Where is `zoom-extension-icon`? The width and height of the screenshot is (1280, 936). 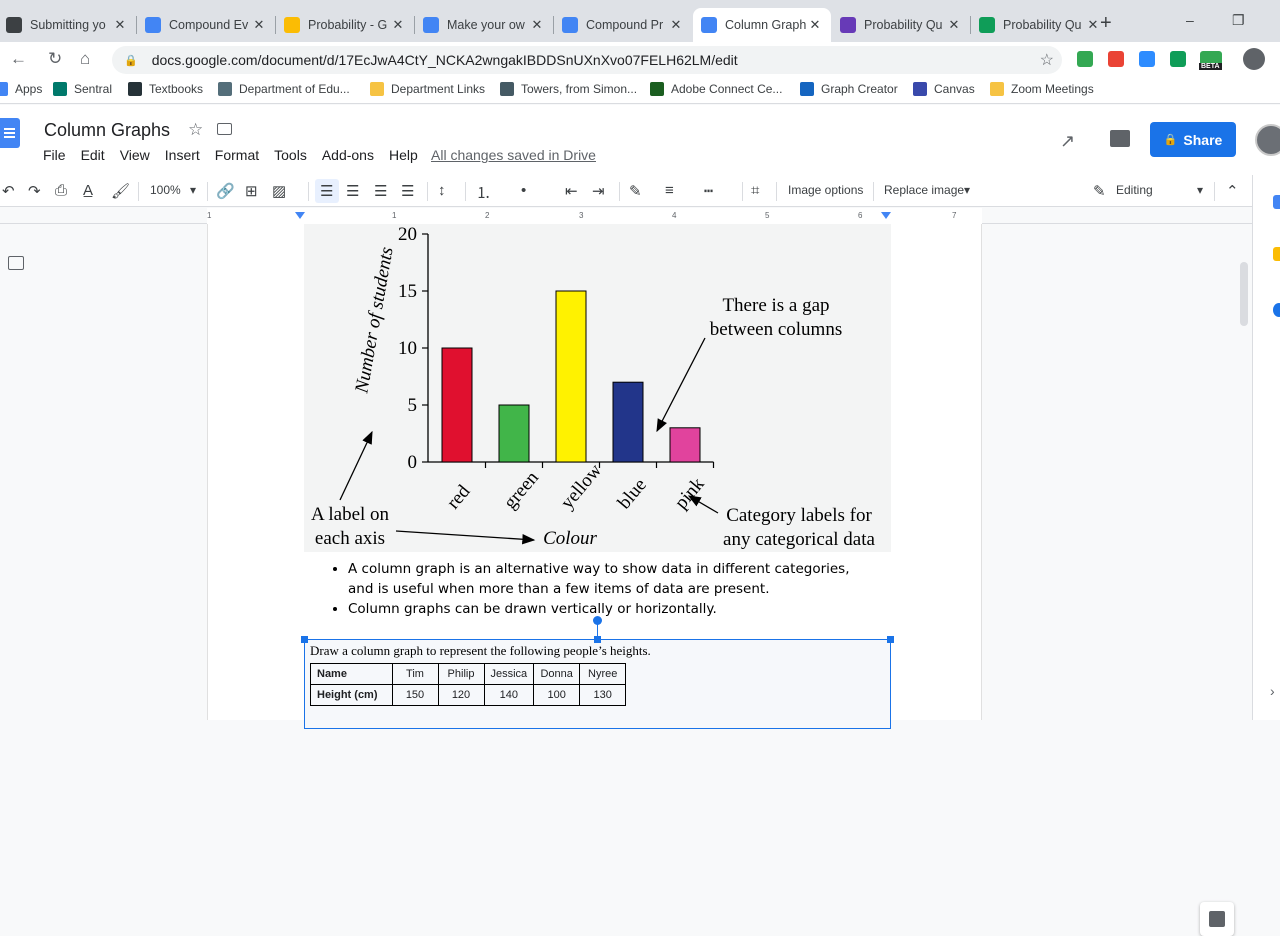
zoom-extension-icon is located at coordinates (1147, 59).